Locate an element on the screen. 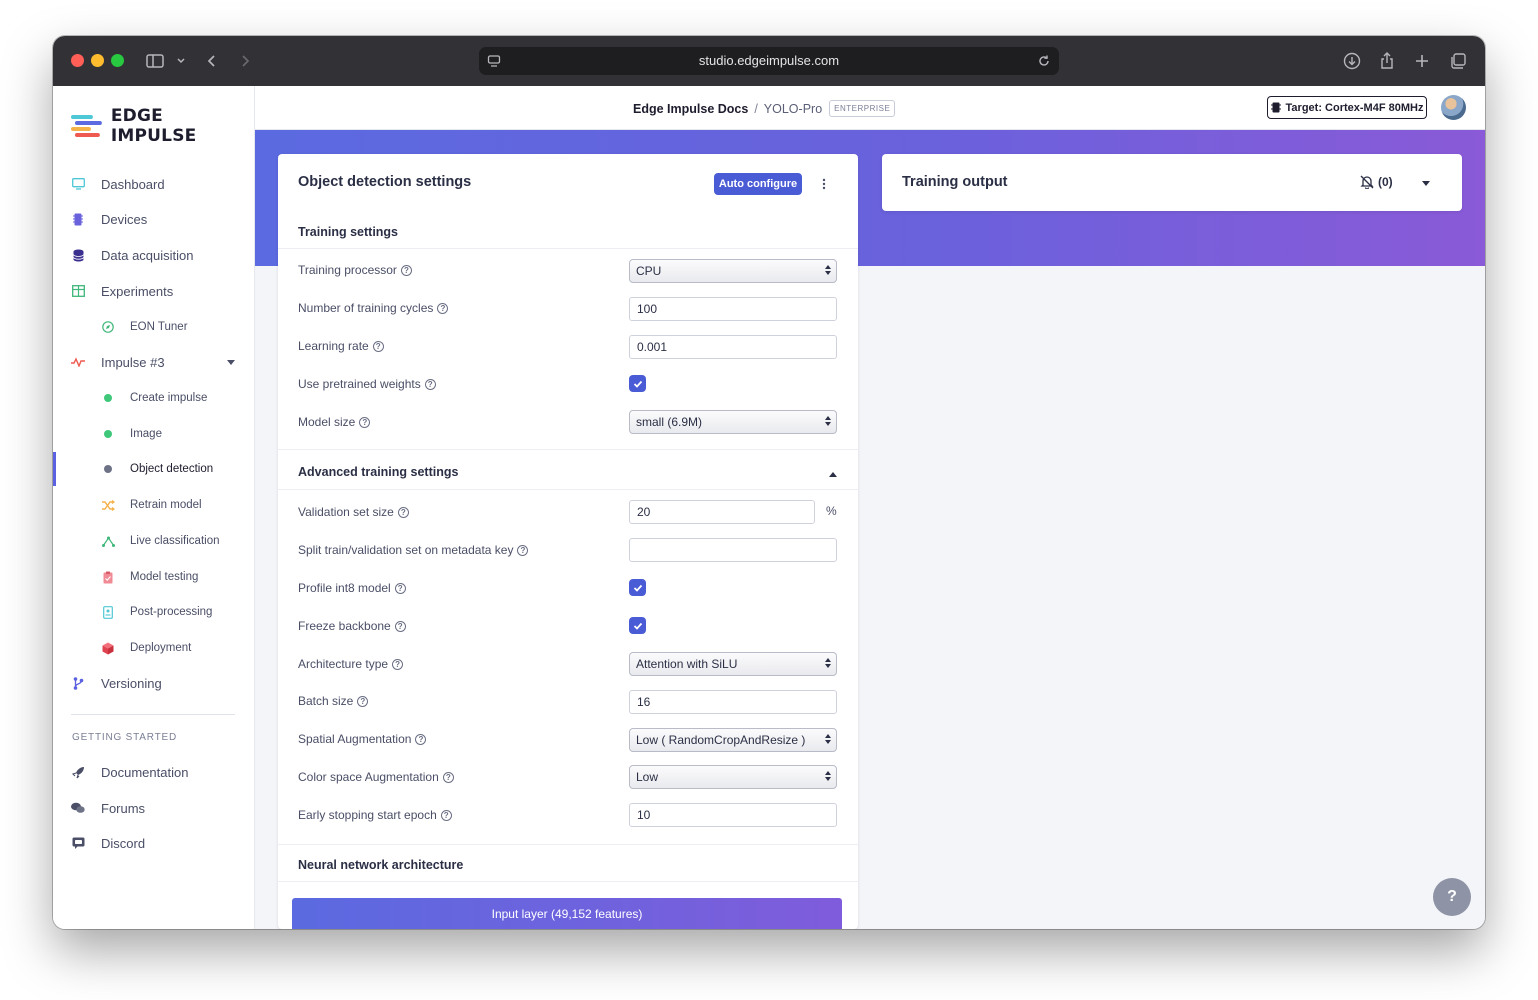  share-icon is located at coordinates (1387, 61).